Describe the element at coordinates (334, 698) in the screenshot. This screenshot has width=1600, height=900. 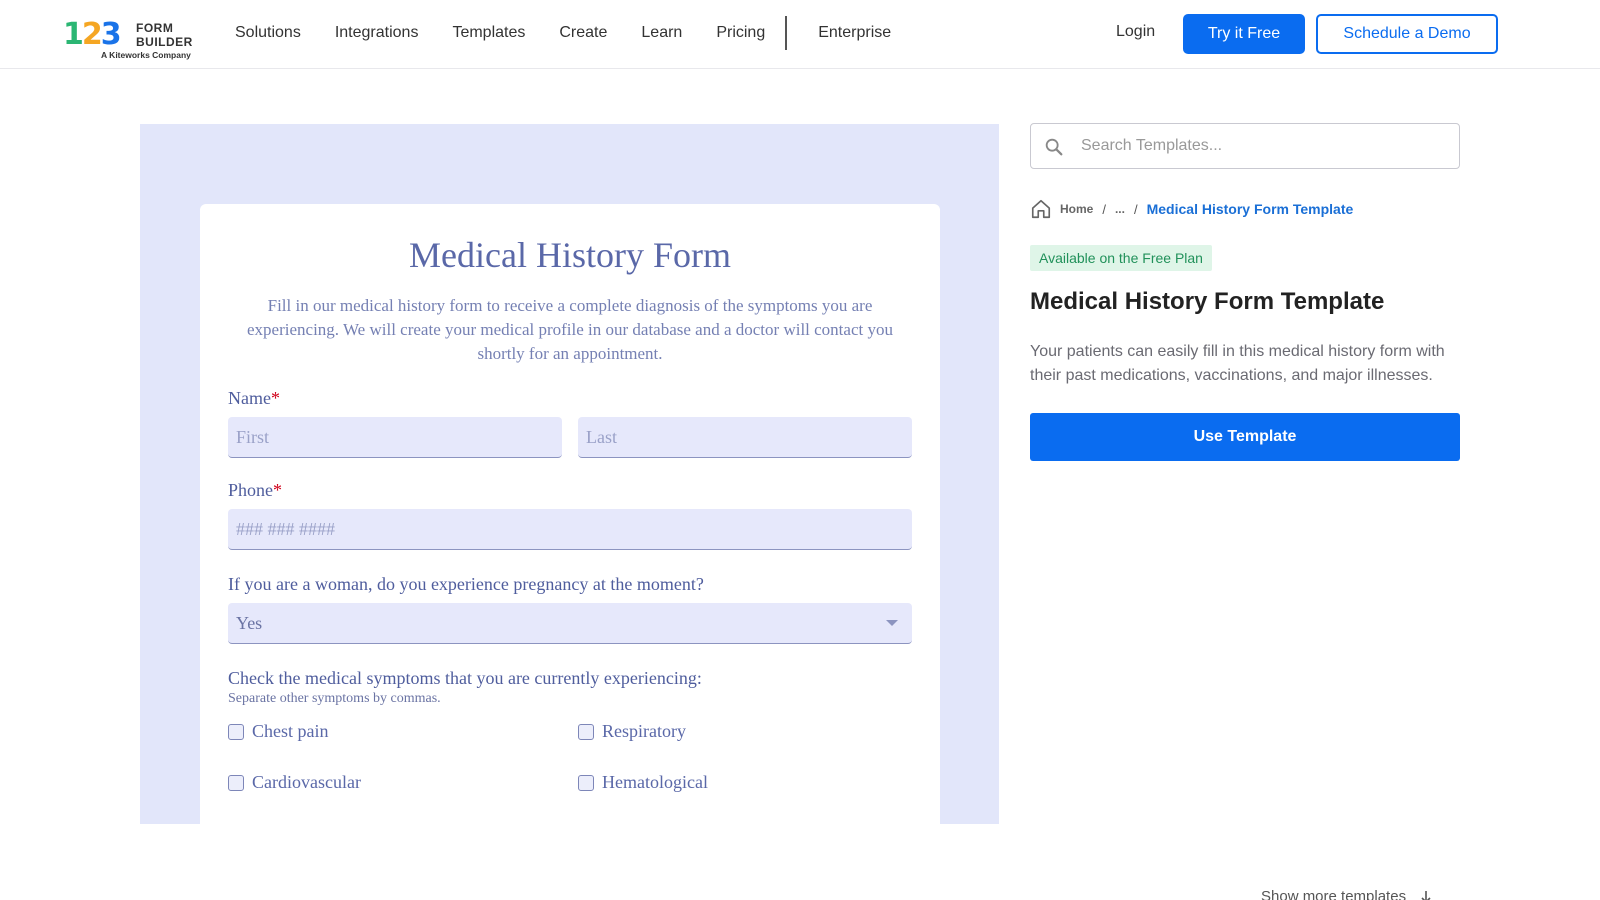
I see `symptoms-help: Separate other symptoms by commas.` at that location.